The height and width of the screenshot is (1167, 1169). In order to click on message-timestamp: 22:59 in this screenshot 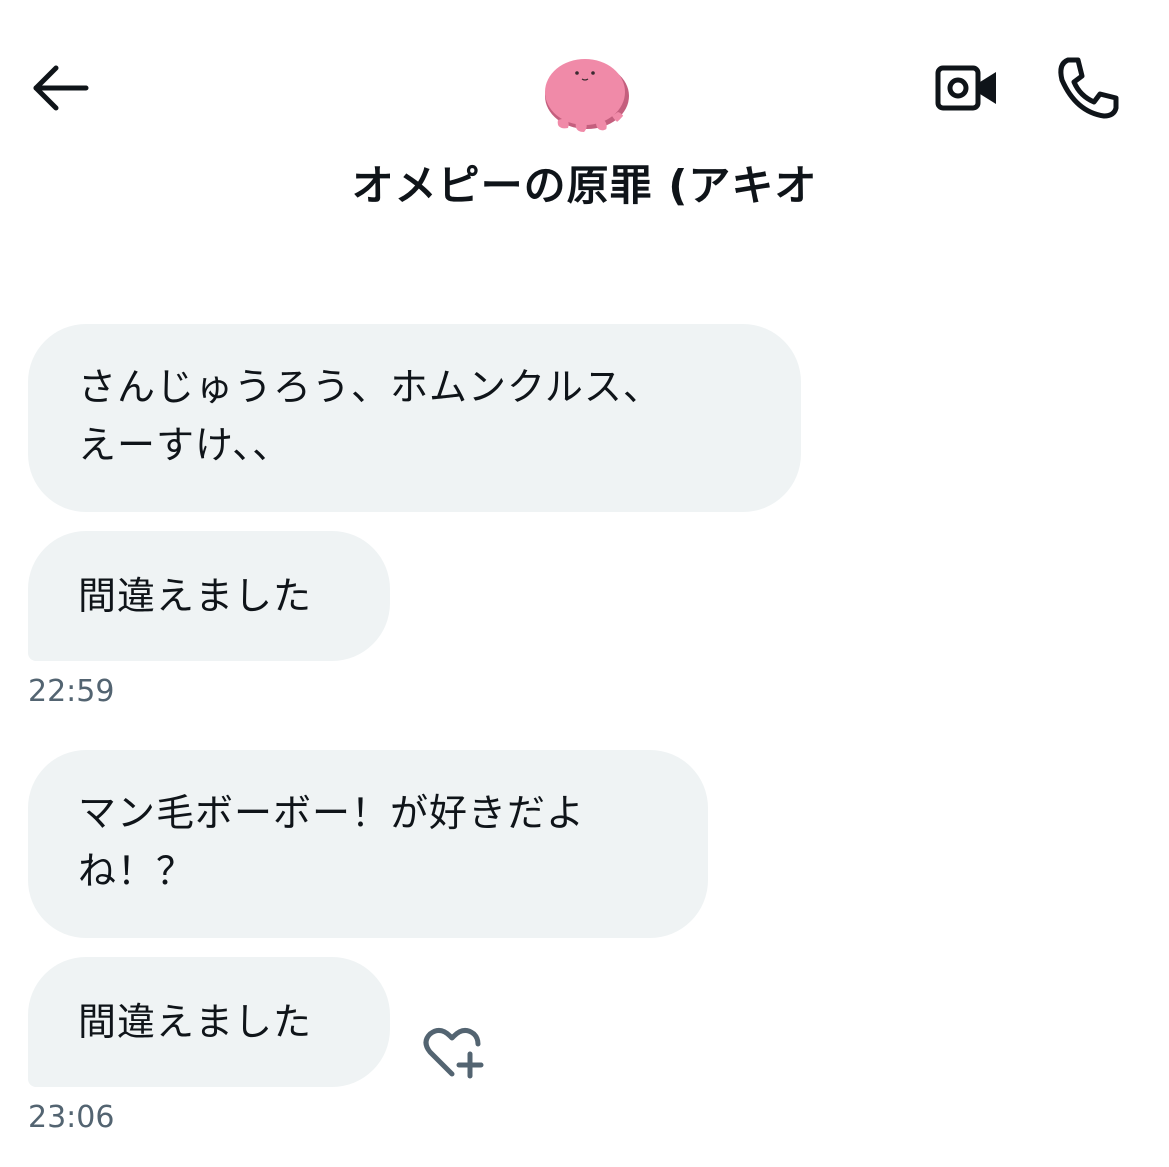, I will do `click(71, 691)`.